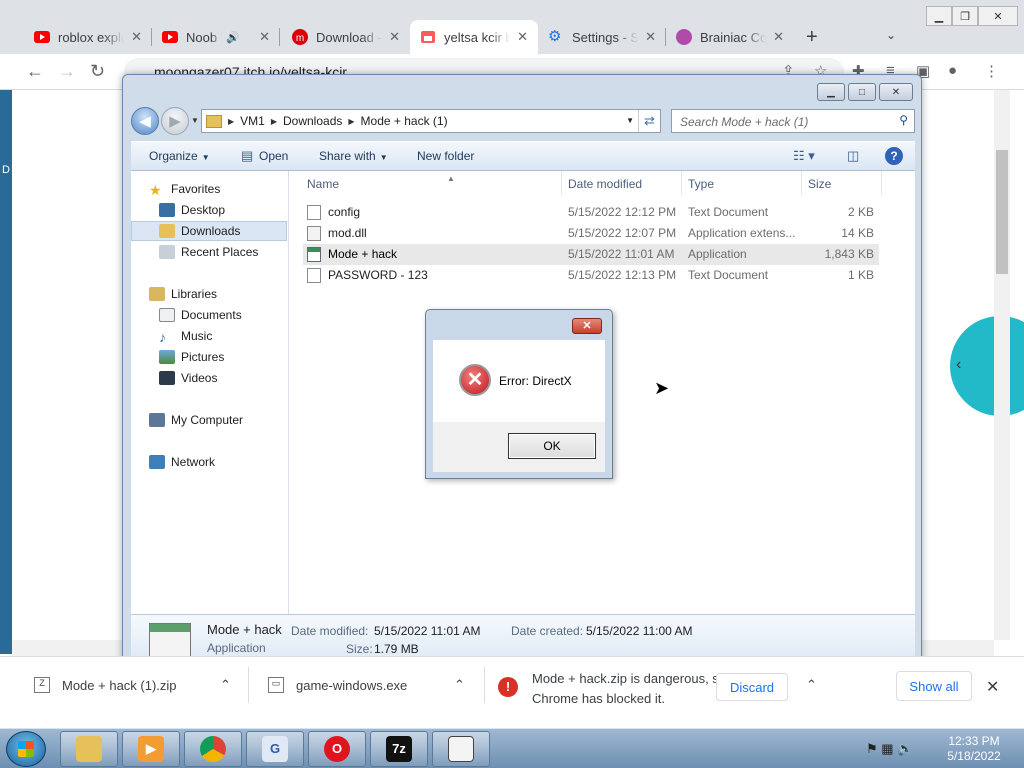 This screenshot has height=768, width=1024. What do you see at coordinates (195, 120) in the screenshot?
I see `history-dropdown-icon: ▼` at bounding box center [195, 120].